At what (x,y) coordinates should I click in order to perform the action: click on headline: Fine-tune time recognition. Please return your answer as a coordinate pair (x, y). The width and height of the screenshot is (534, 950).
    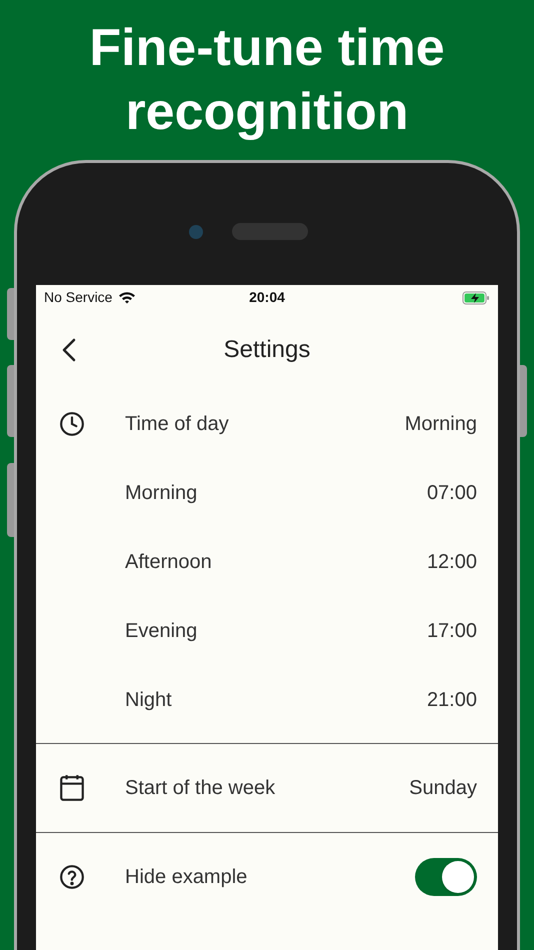
    Looking at the image, I should click on (267, 80).